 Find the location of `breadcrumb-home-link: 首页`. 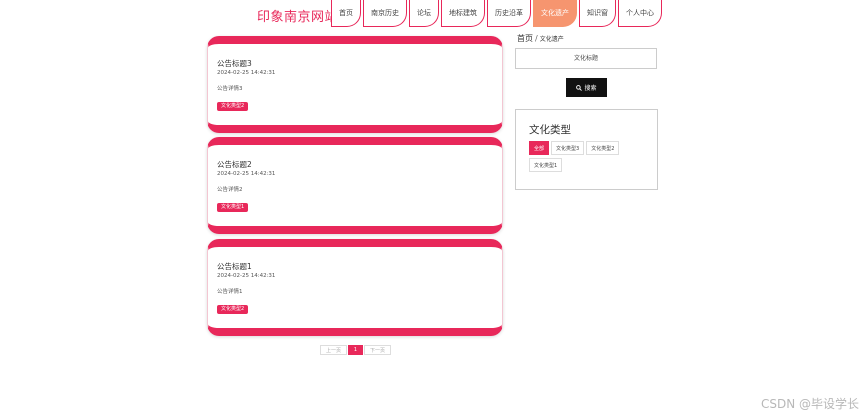

breadcrumb-home-link: 首页 is located at coordinates (525, 38).